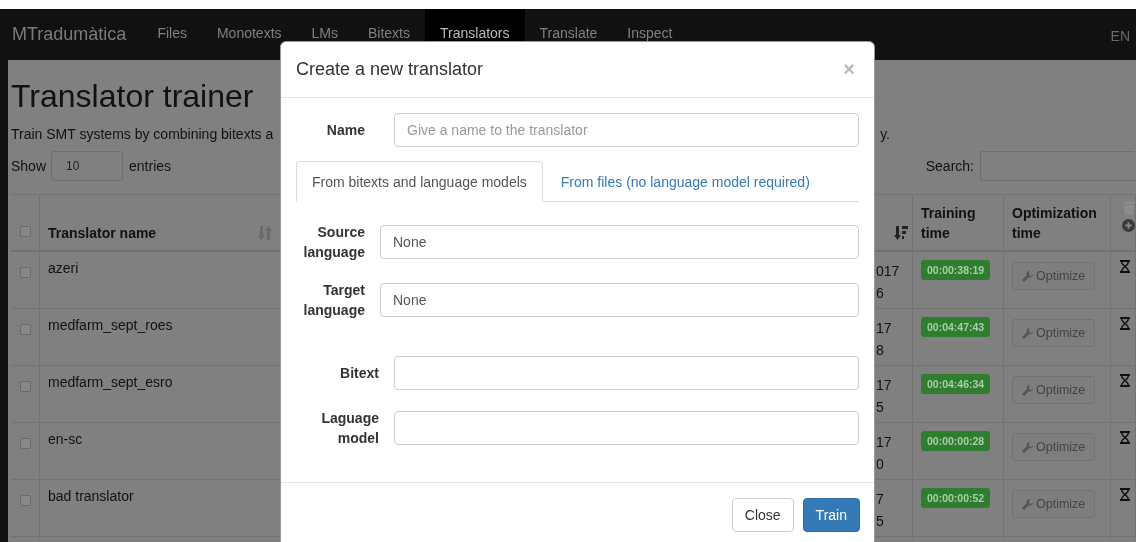  I want to click on description: Train SMT systems by combining bitexts a, so click(142, 134).